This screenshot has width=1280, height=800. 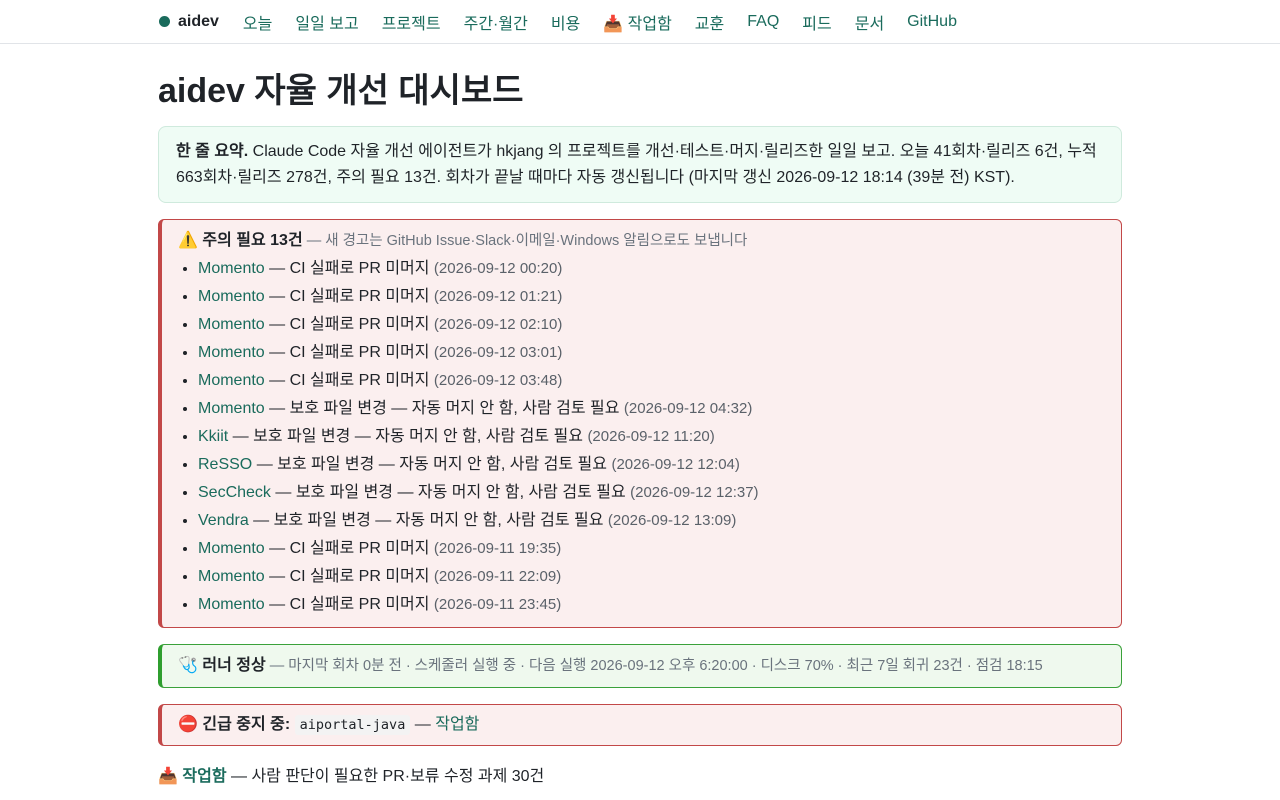 I want to click on alert-timestamp: (2026-09-11 22:09), so click(x=497, y=576).